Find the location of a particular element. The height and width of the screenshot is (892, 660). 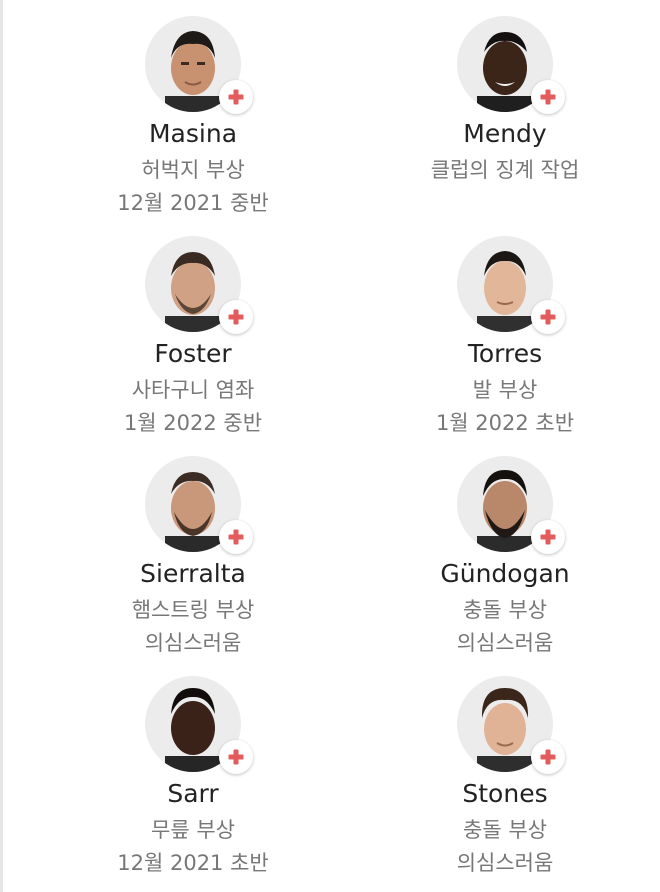

injury-type: 클럽의 징계 작업 is located at coordinates (505, 170).